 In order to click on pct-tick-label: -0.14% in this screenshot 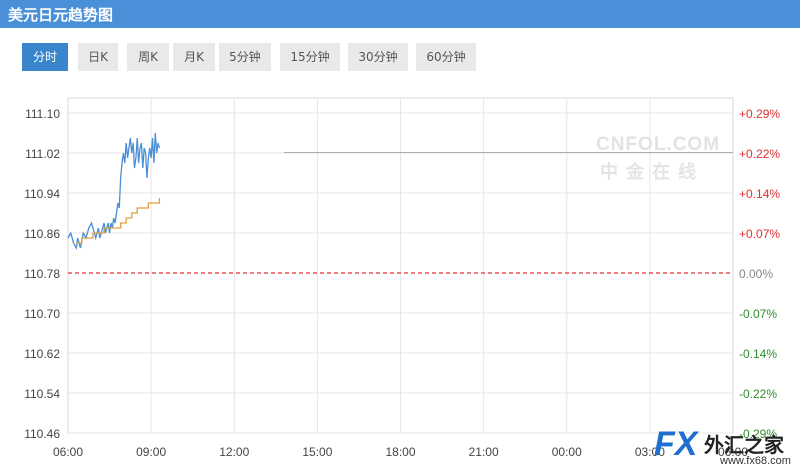, I will do `click(758, 354)`.